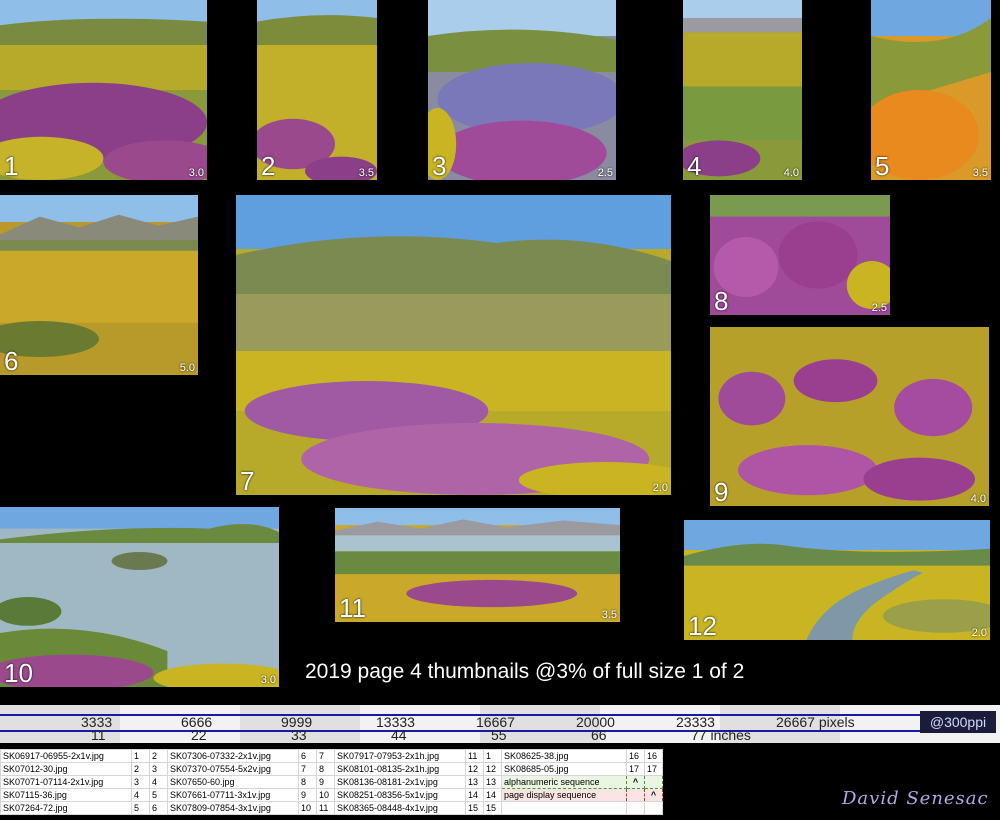 The image size is (1000, 820). I want to click on sequence-cell: 11, so click(474, 756).